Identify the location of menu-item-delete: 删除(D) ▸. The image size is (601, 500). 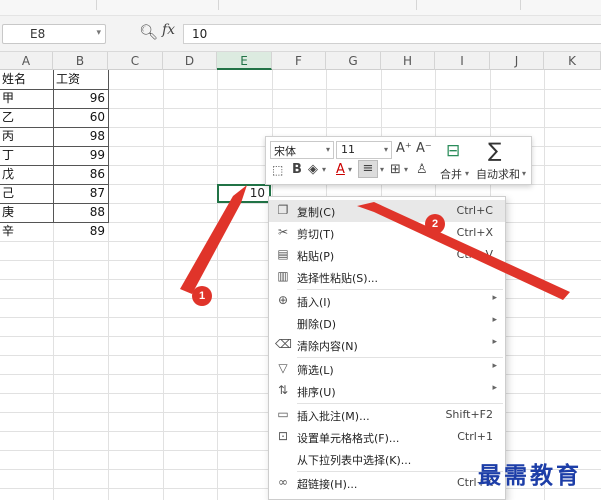
(387, 323).